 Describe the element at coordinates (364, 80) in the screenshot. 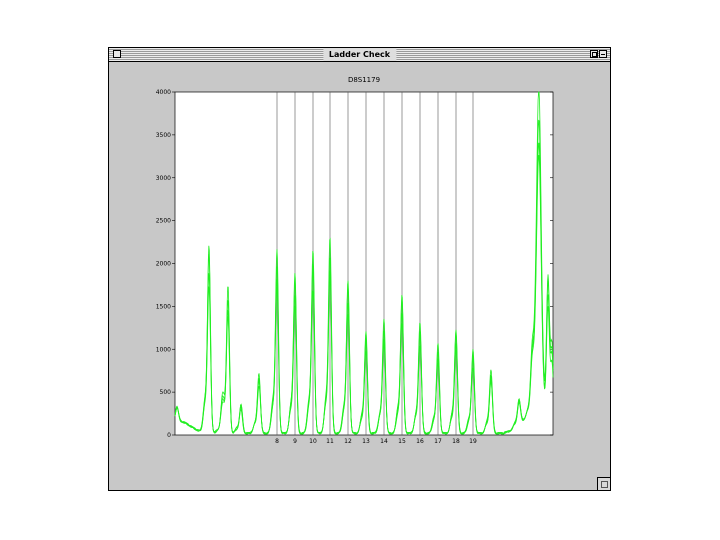

I see `chart-title: D8S1179` at that location.